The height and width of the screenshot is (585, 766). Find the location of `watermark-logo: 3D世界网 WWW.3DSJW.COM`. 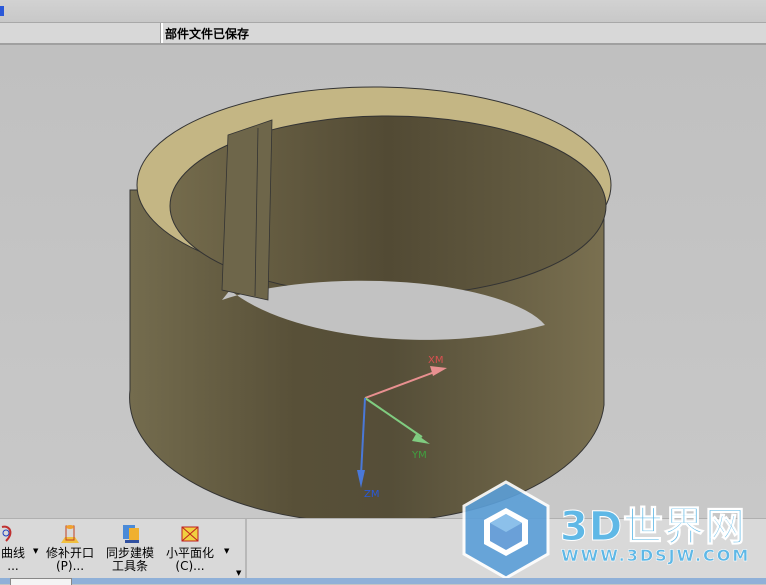

watermark-logo: 3D世界网 WWW.3DSJW.COM is located at coordinates (614, 528).